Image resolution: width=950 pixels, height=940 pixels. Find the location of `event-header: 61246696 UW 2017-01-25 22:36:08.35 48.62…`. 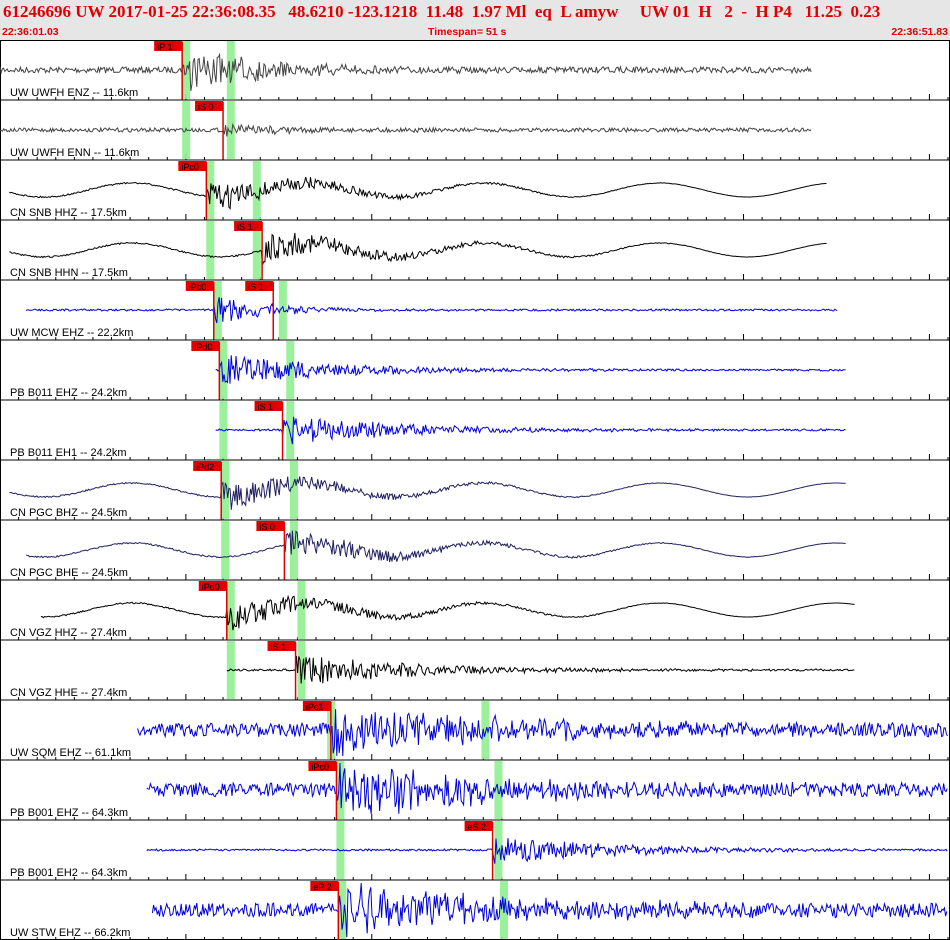

event-header: 61246696 UW 2017-01-25 22:36:08.35 48.62… is located at coordinates (475, 20).